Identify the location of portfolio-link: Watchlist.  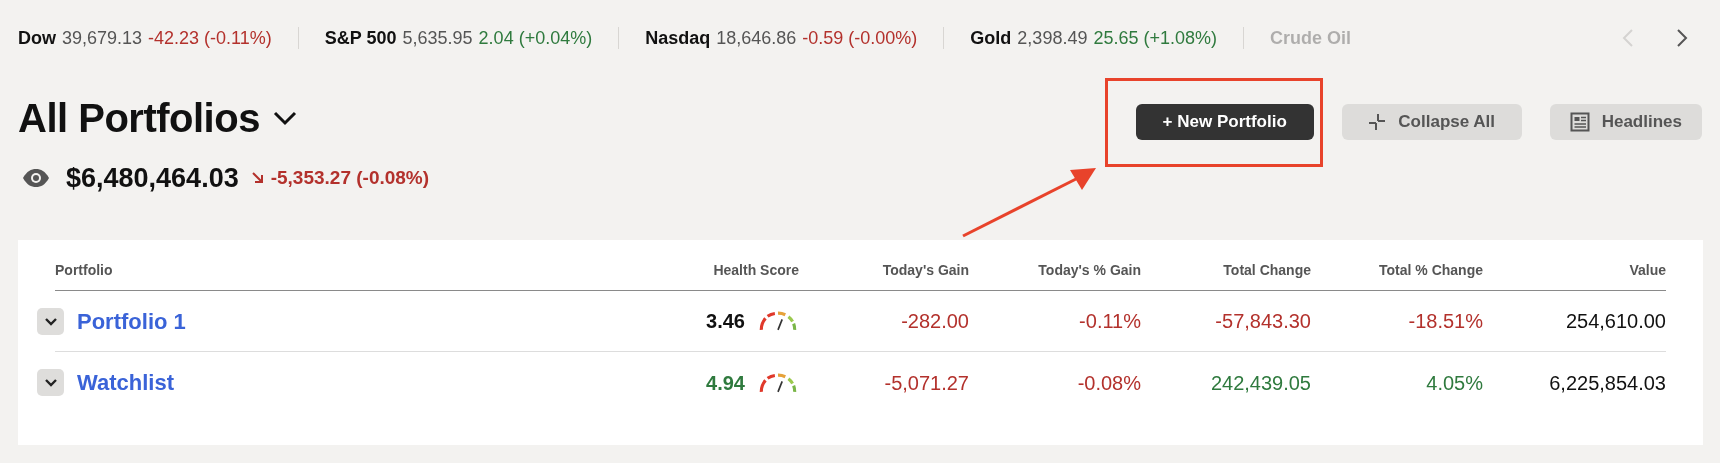
(125, 382).